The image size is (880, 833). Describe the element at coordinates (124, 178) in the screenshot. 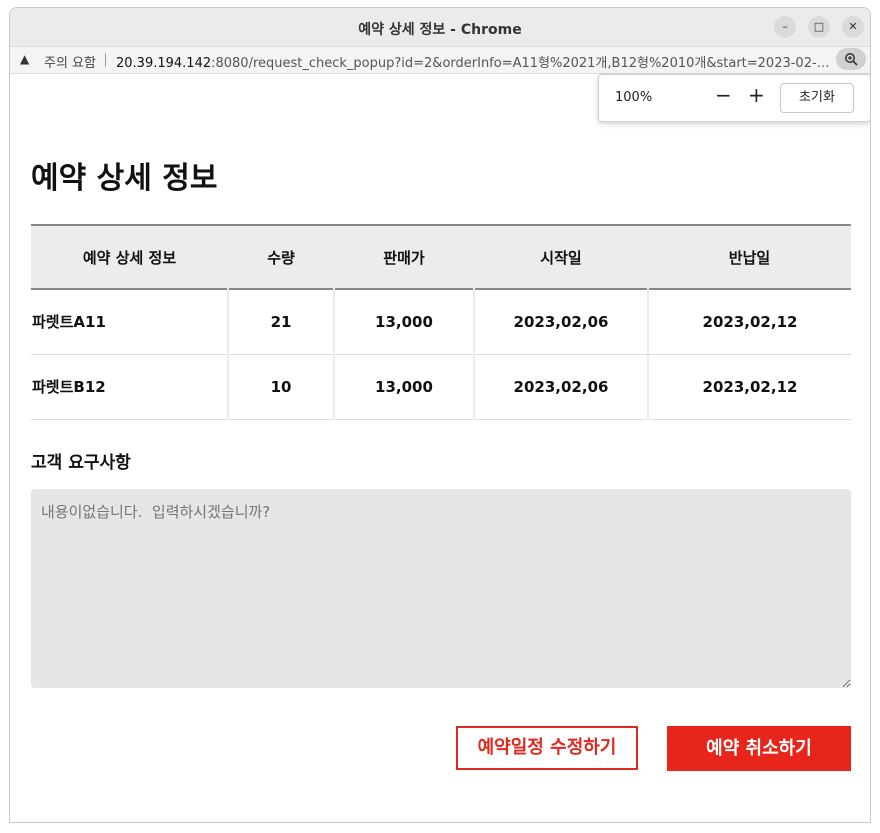

I see `page-title: 예약 상세 정보` at that location.